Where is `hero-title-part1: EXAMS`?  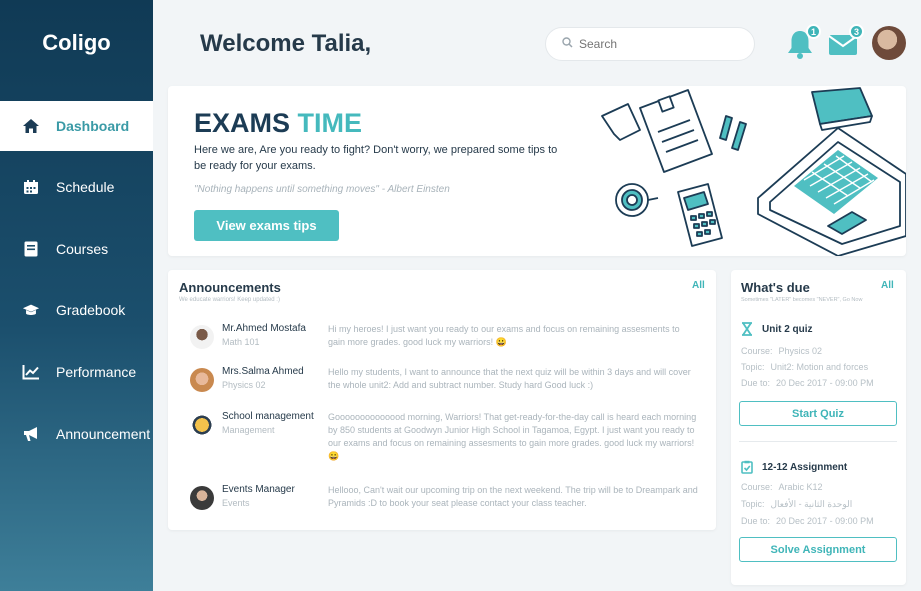 hero-title-part1: EXAMS is located at coordinates (242, 123).